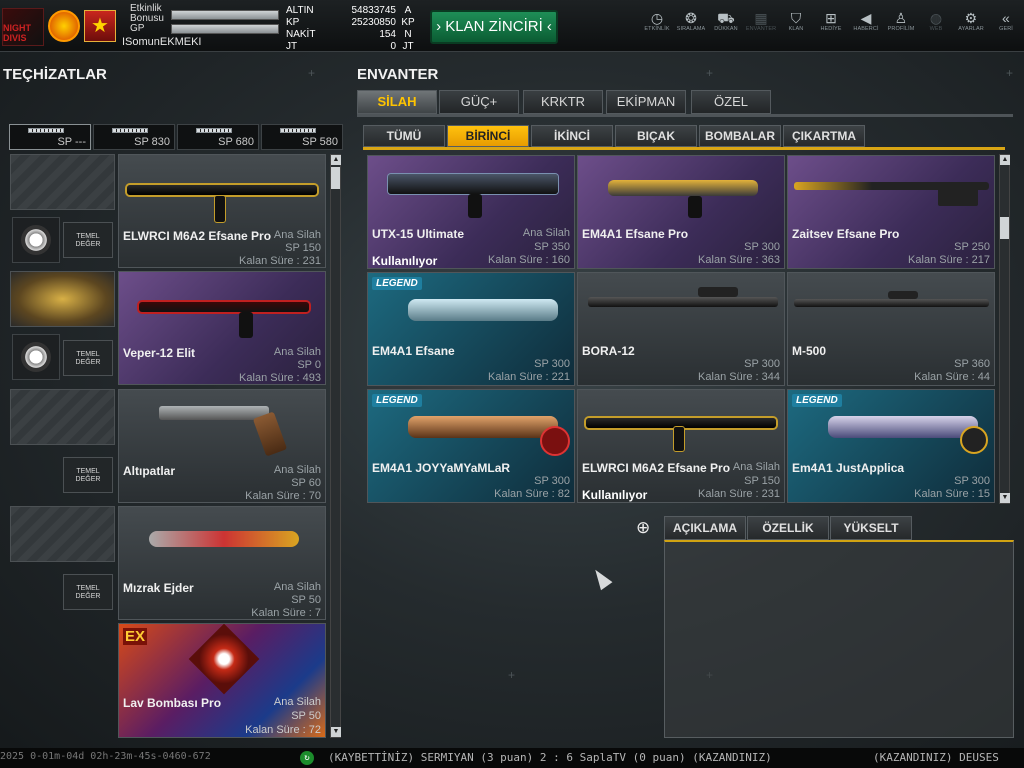  I want to click on subtab-secondary: İKİNCİ, so click(572, 136).